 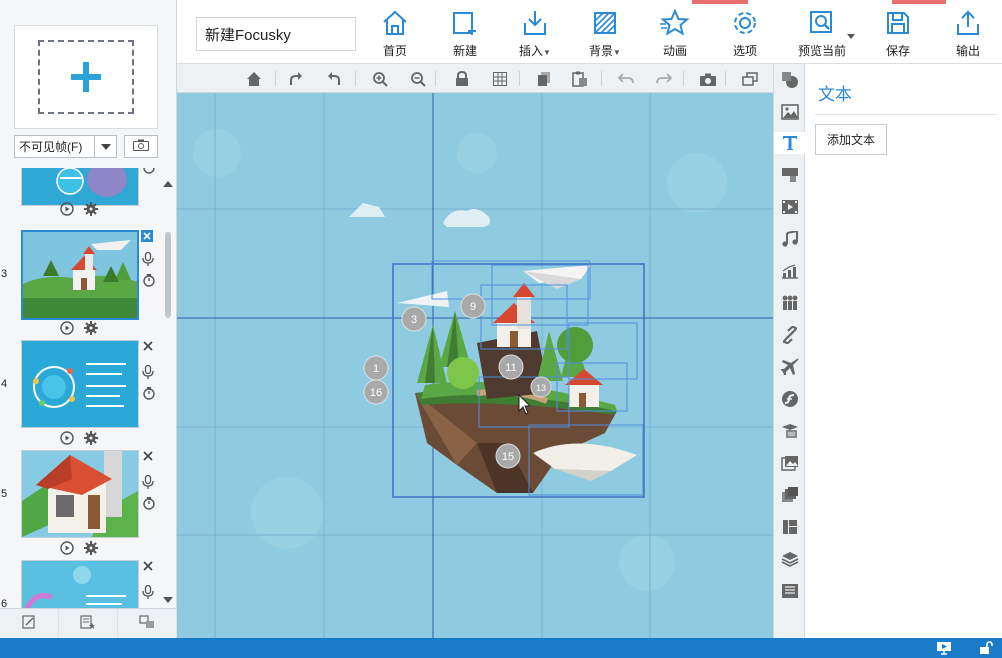 What do you see at coordinates (626, 79) in the screenshot?
I see `undo-icon` at bounding box center [626, 79].